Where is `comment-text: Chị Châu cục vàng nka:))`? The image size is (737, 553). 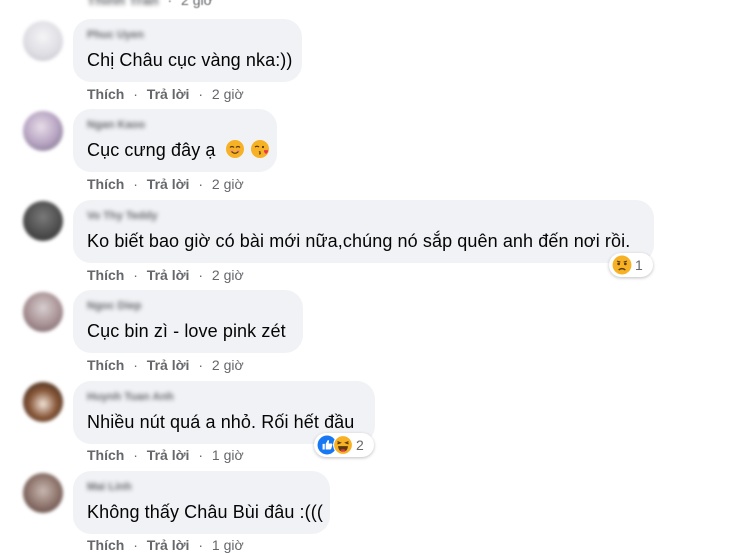 comment-text: Chị Châu cục vàng nka:)) is located at coordinates (190, 60).